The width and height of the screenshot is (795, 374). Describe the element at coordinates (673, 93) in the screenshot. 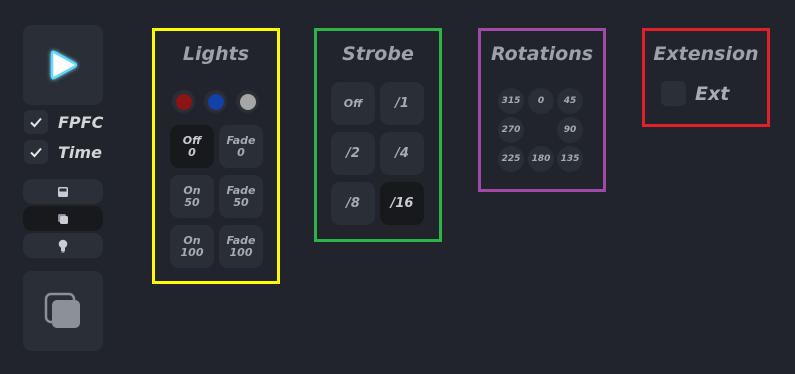

I see `ext-checkbox` at that location.